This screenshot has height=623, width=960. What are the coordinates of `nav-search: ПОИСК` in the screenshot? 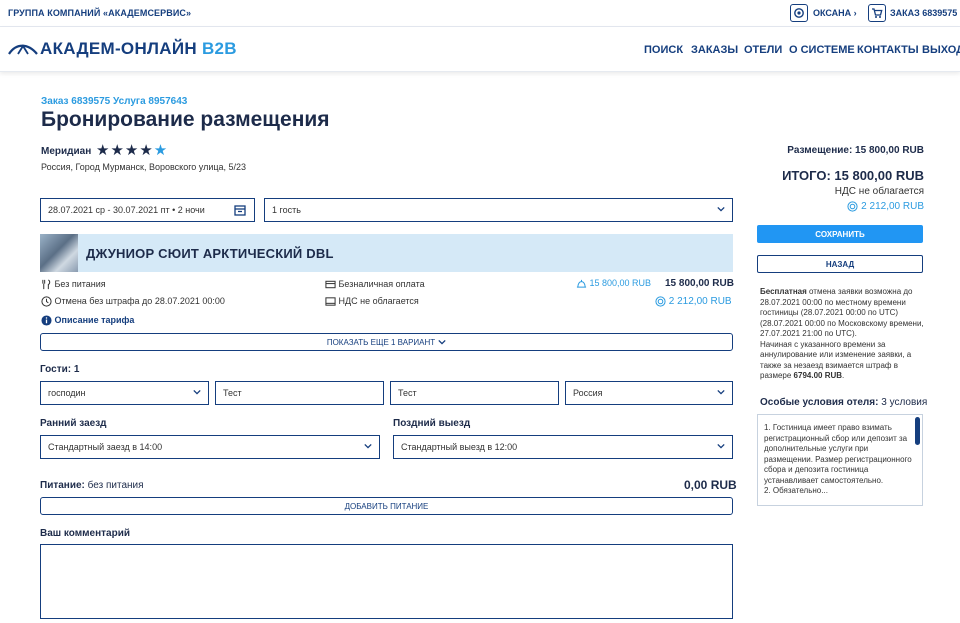 It's located at (663, 50).